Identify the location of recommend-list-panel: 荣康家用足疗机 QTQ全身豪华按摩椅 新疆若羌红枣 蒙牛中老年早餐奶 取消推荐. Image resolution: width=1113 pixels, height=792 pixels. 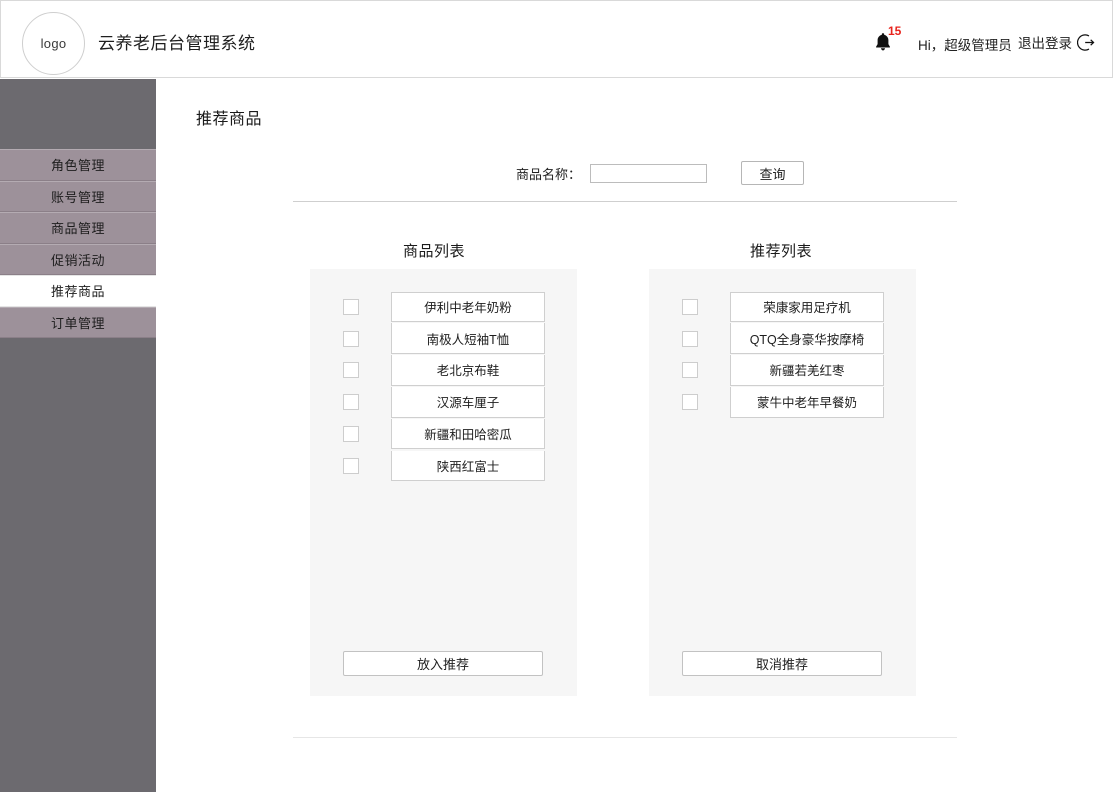
(782, 482).